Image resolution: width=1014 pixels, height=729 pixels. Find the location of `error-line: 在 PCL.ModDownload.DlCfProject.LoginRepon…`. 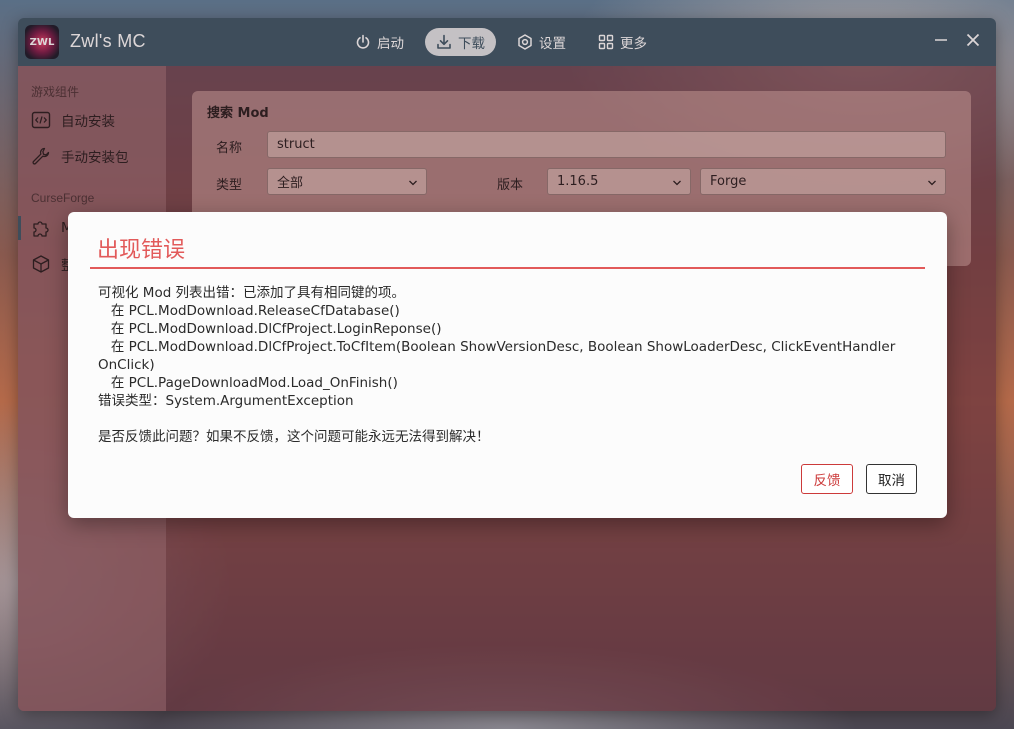

error-line: 在 PCL.ModDownload.DlCfProject.LoginRepon… is located at coordinates (270, 329).